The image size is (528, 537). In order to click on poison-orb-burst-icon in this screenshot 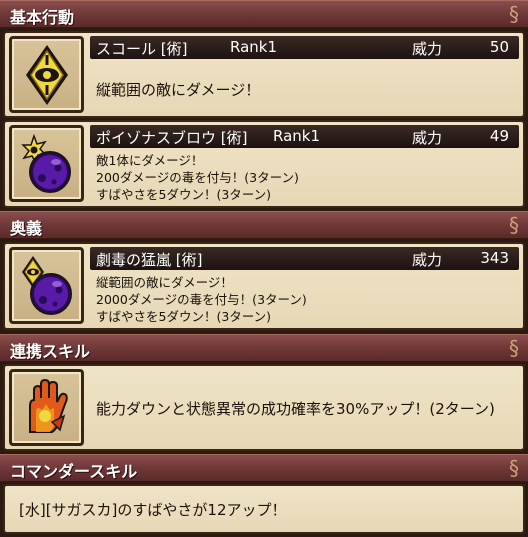, I will do `click(46, 163)`.